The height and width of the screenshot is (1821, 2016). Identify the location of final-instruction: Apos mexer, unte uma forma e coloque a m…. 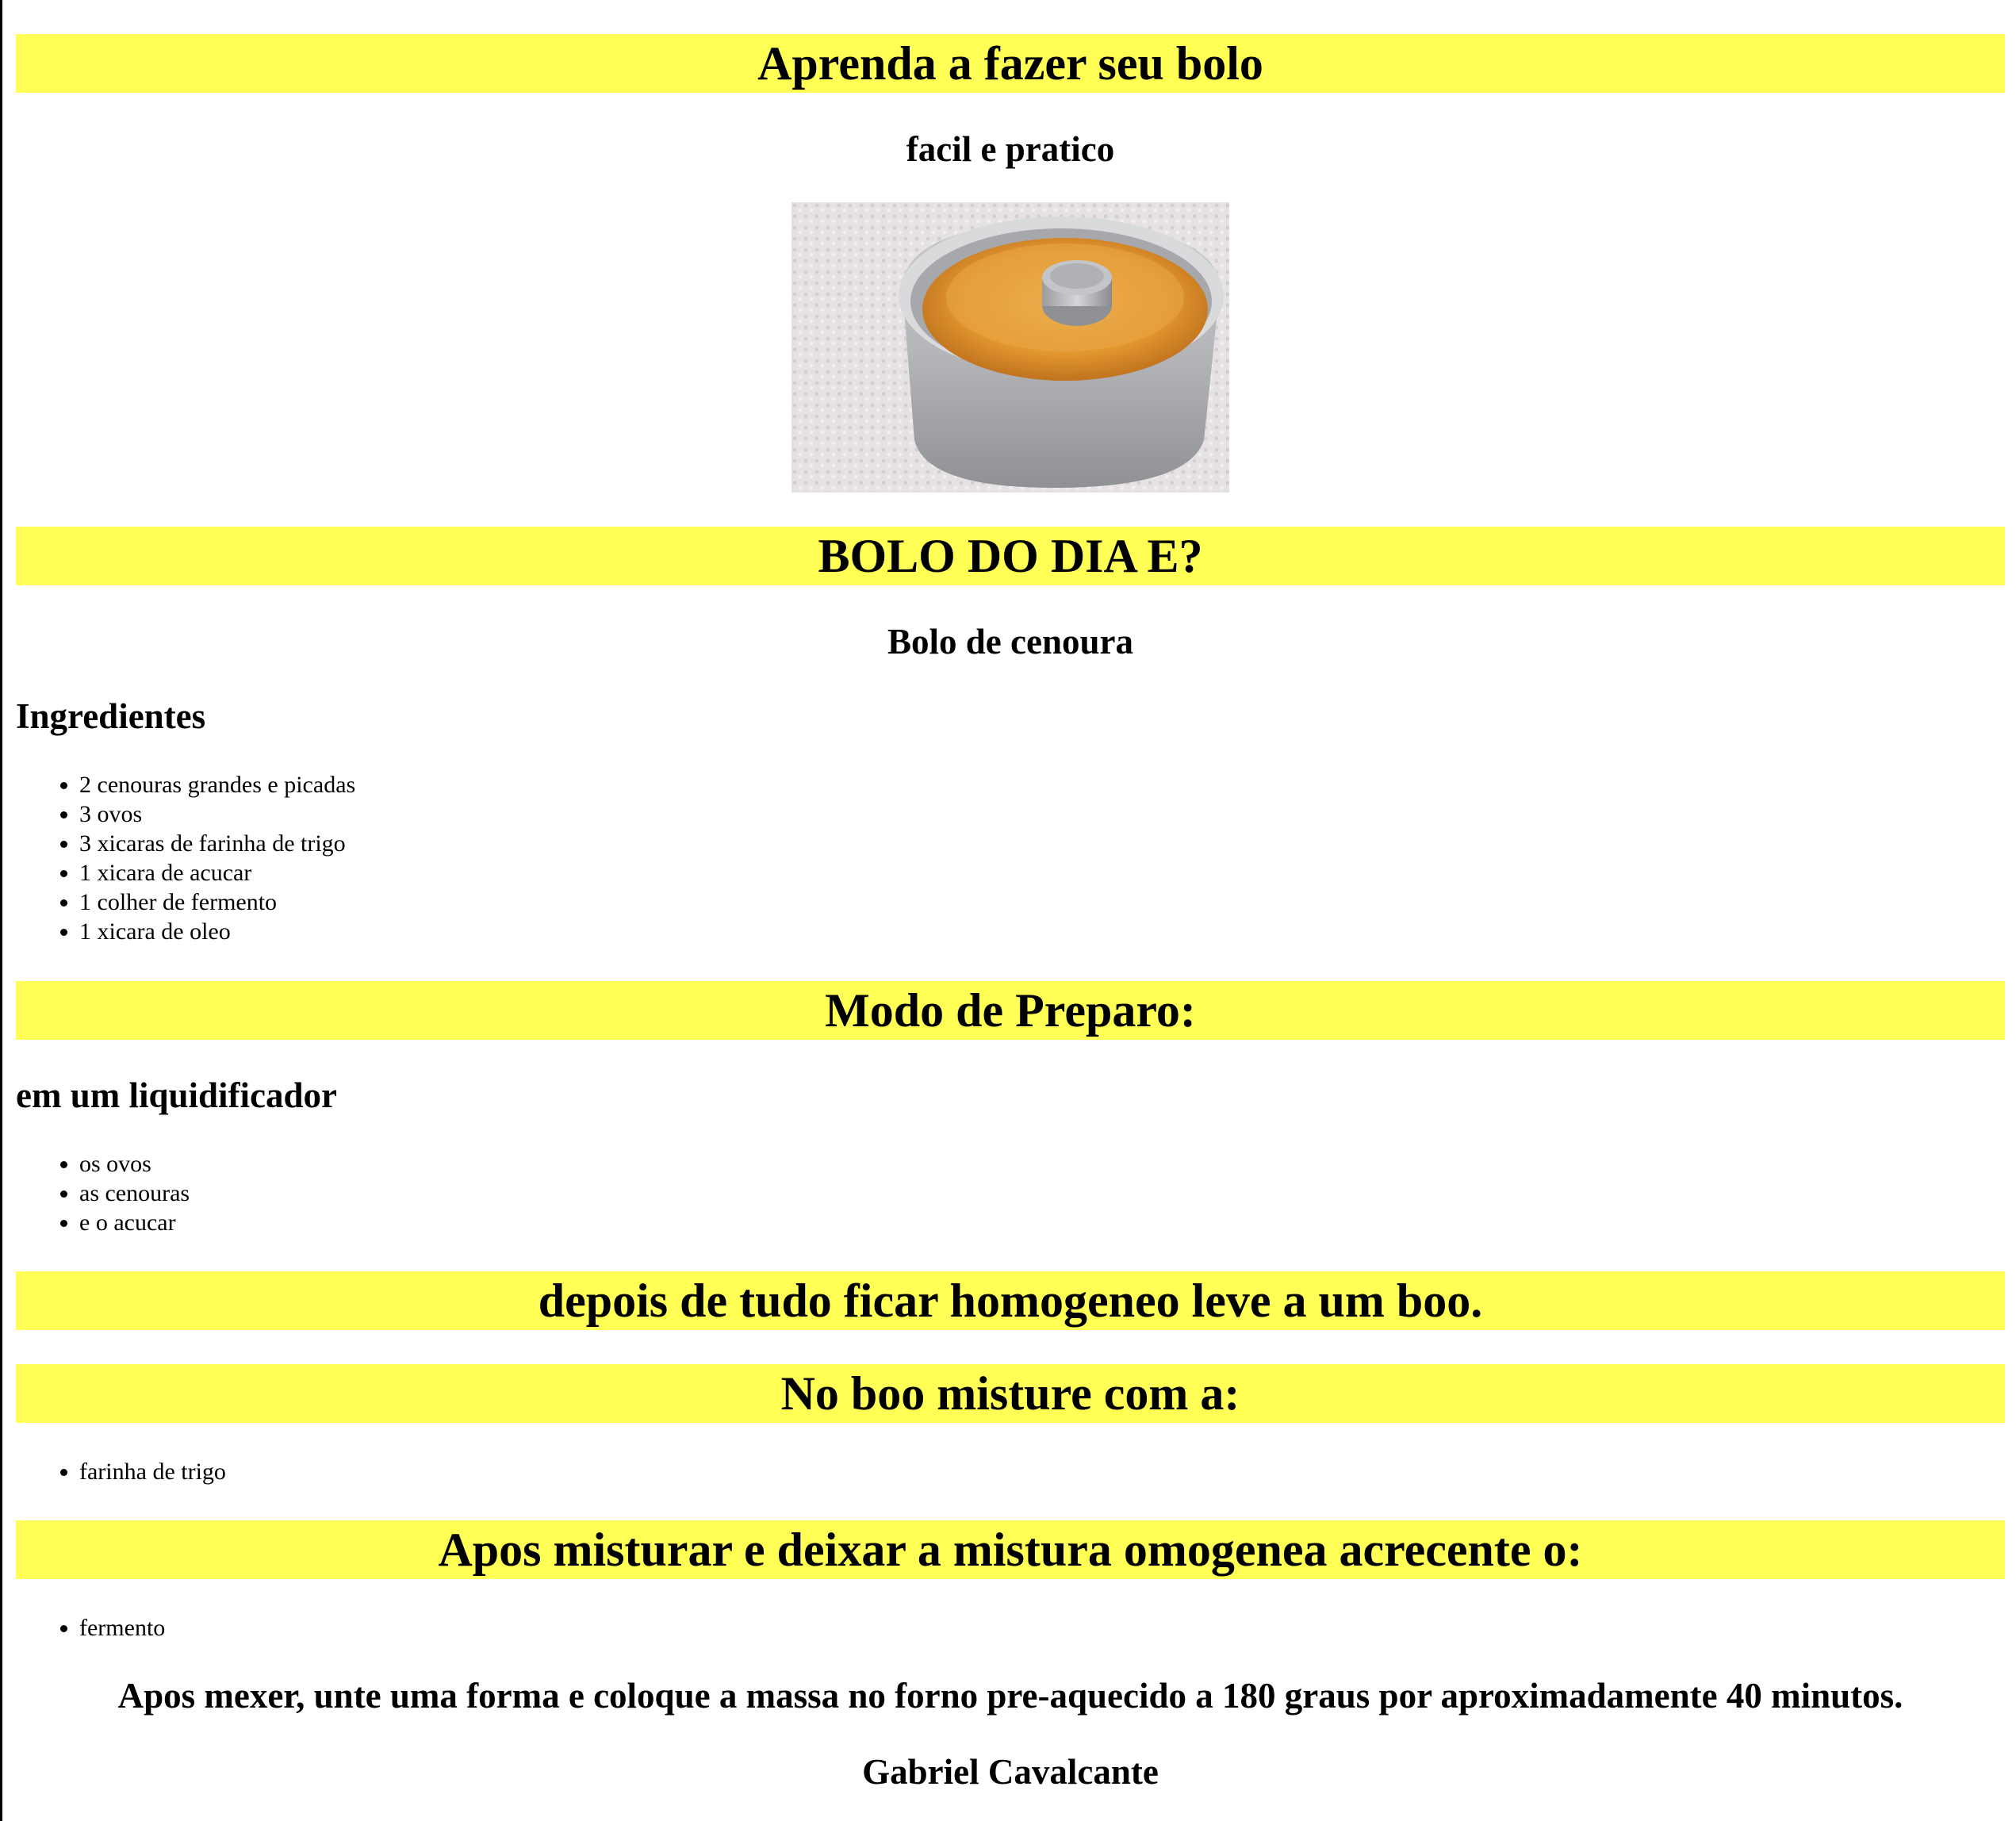
(1010, 1696).